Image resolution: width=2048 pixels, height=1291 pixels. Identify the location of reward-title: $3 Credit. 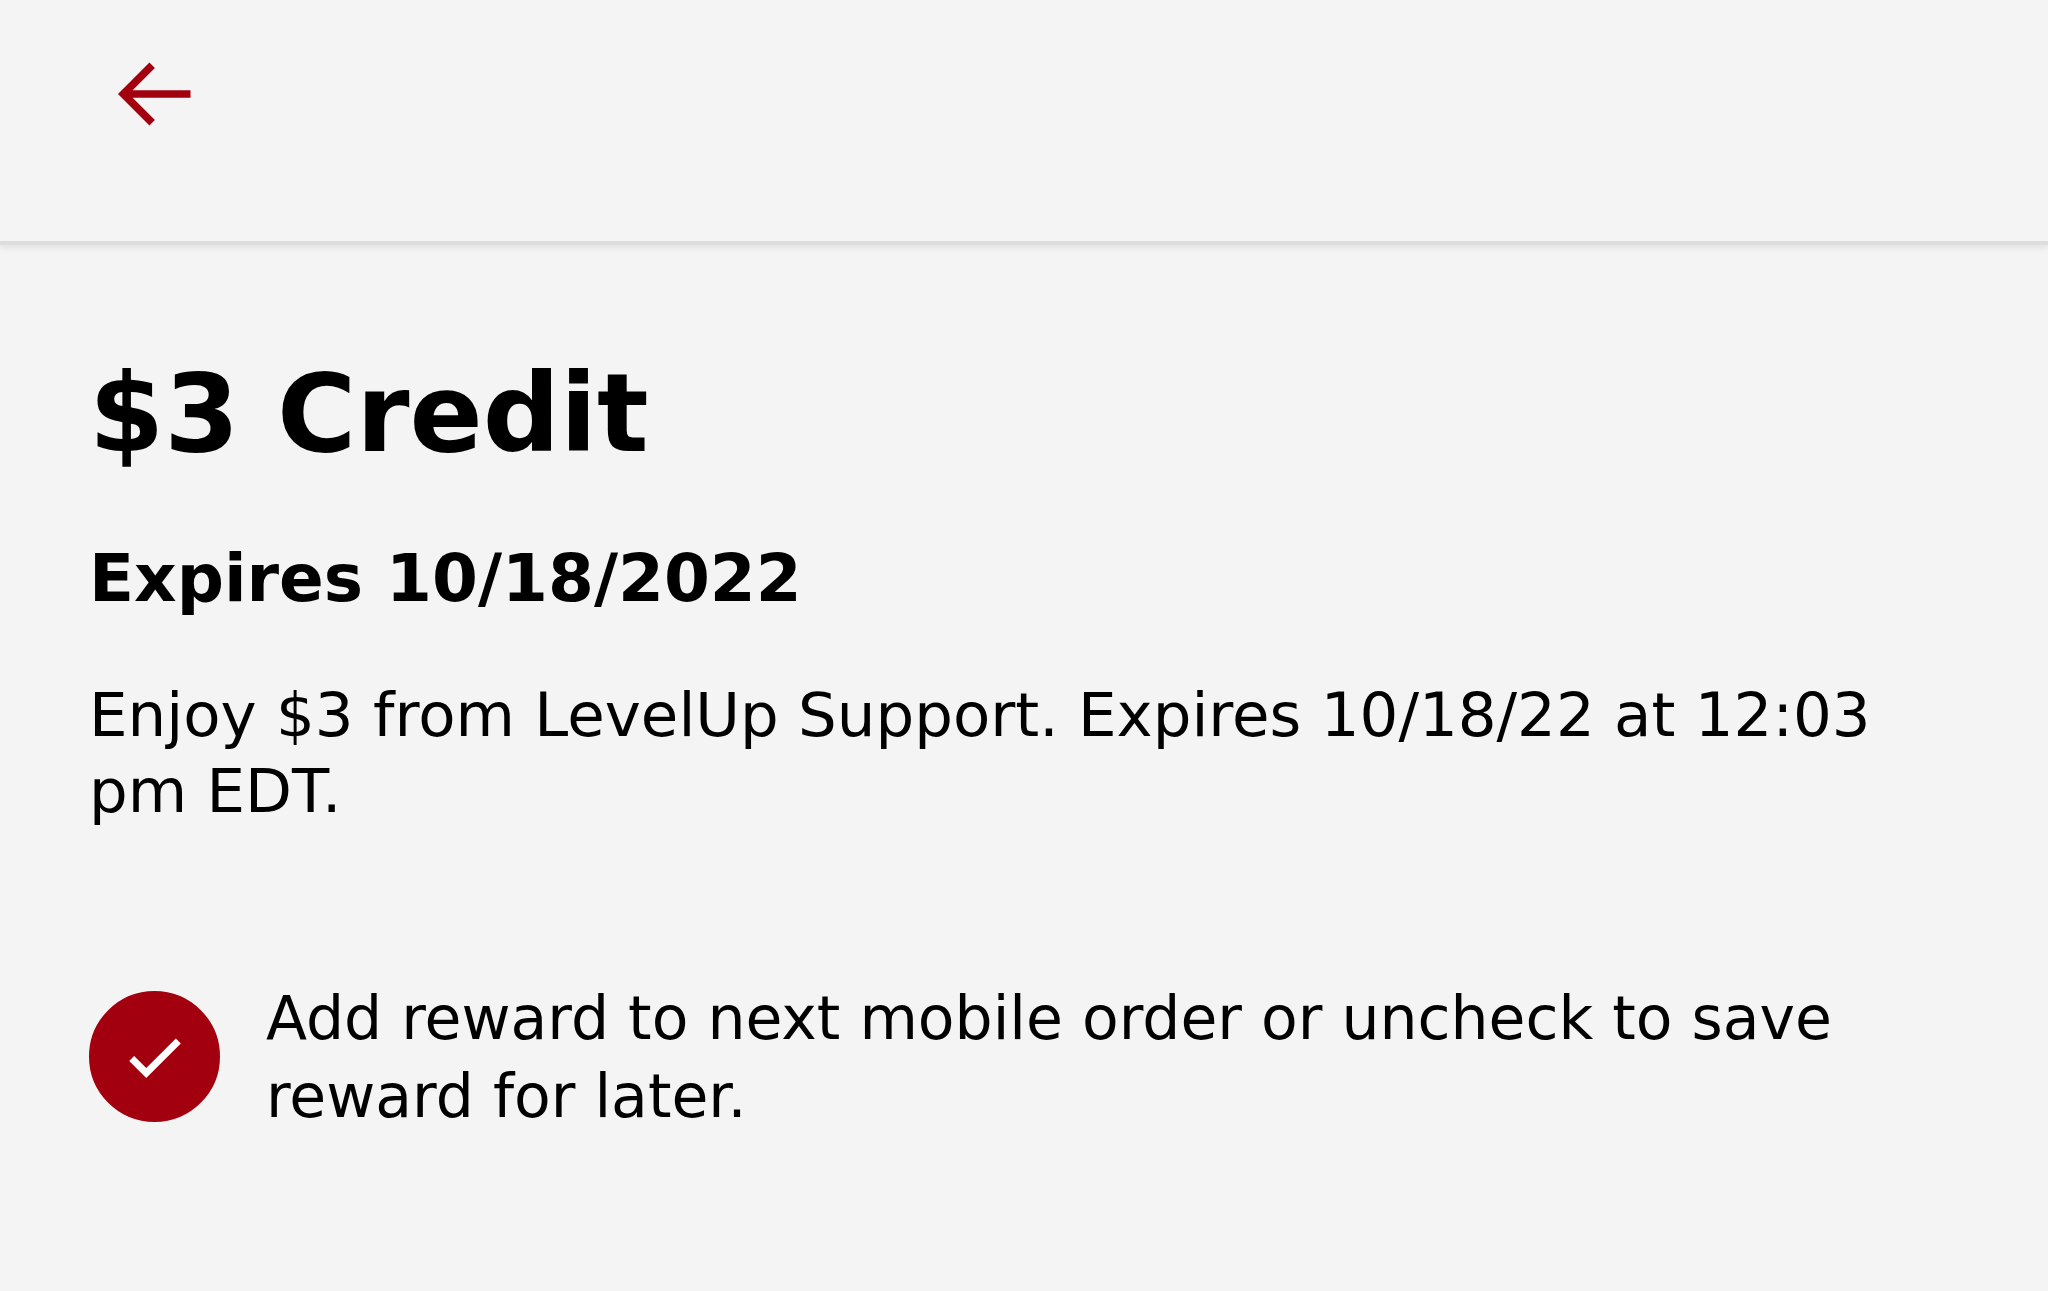
(369, 414).